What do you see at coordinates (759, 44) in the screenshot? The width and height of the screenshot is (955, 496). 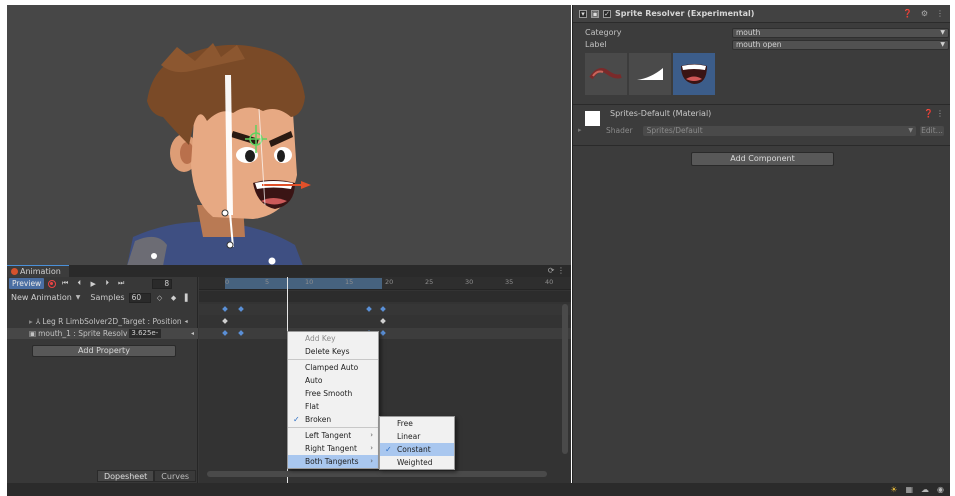 I see `label-value: mouth open` at bounding box center [759, 44].